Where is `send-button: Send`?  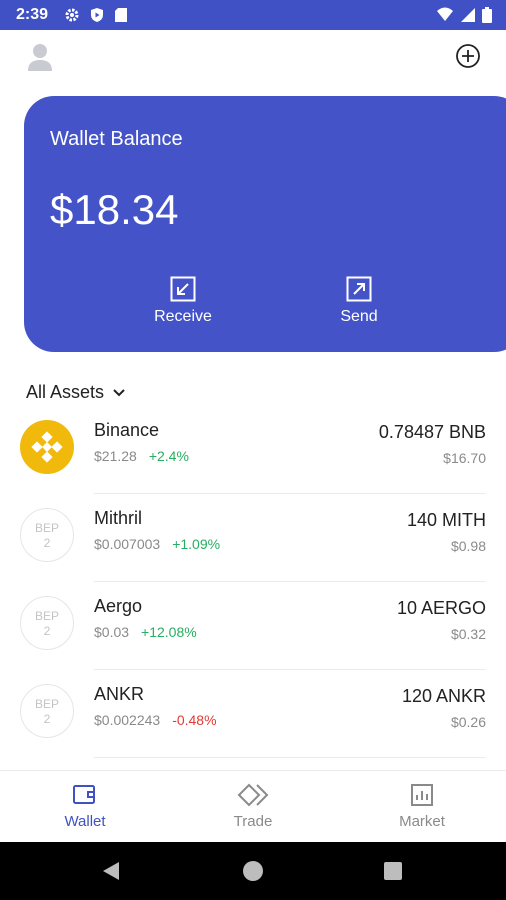
send-button: Send is located at coordinates (359, 301).